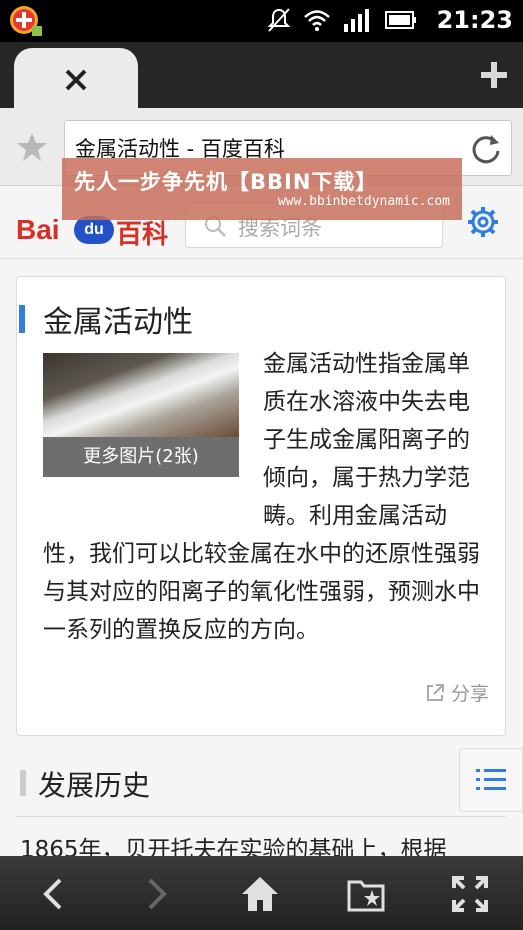  What do you see at coordinates (261, 816) in the screenshot?
I see `section-divider` at bounding box center [261, 816].